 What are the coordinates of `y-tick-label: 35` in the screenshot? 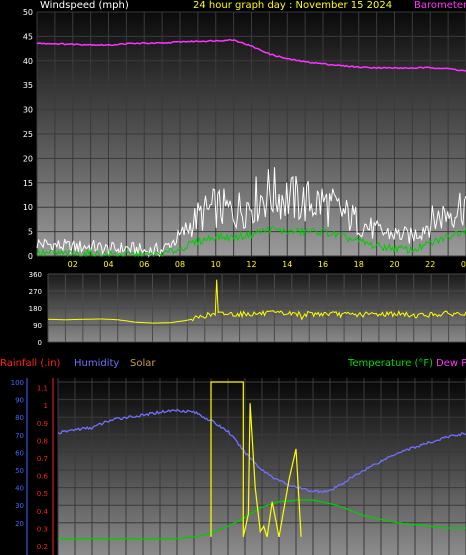 It's located at (28, 85).